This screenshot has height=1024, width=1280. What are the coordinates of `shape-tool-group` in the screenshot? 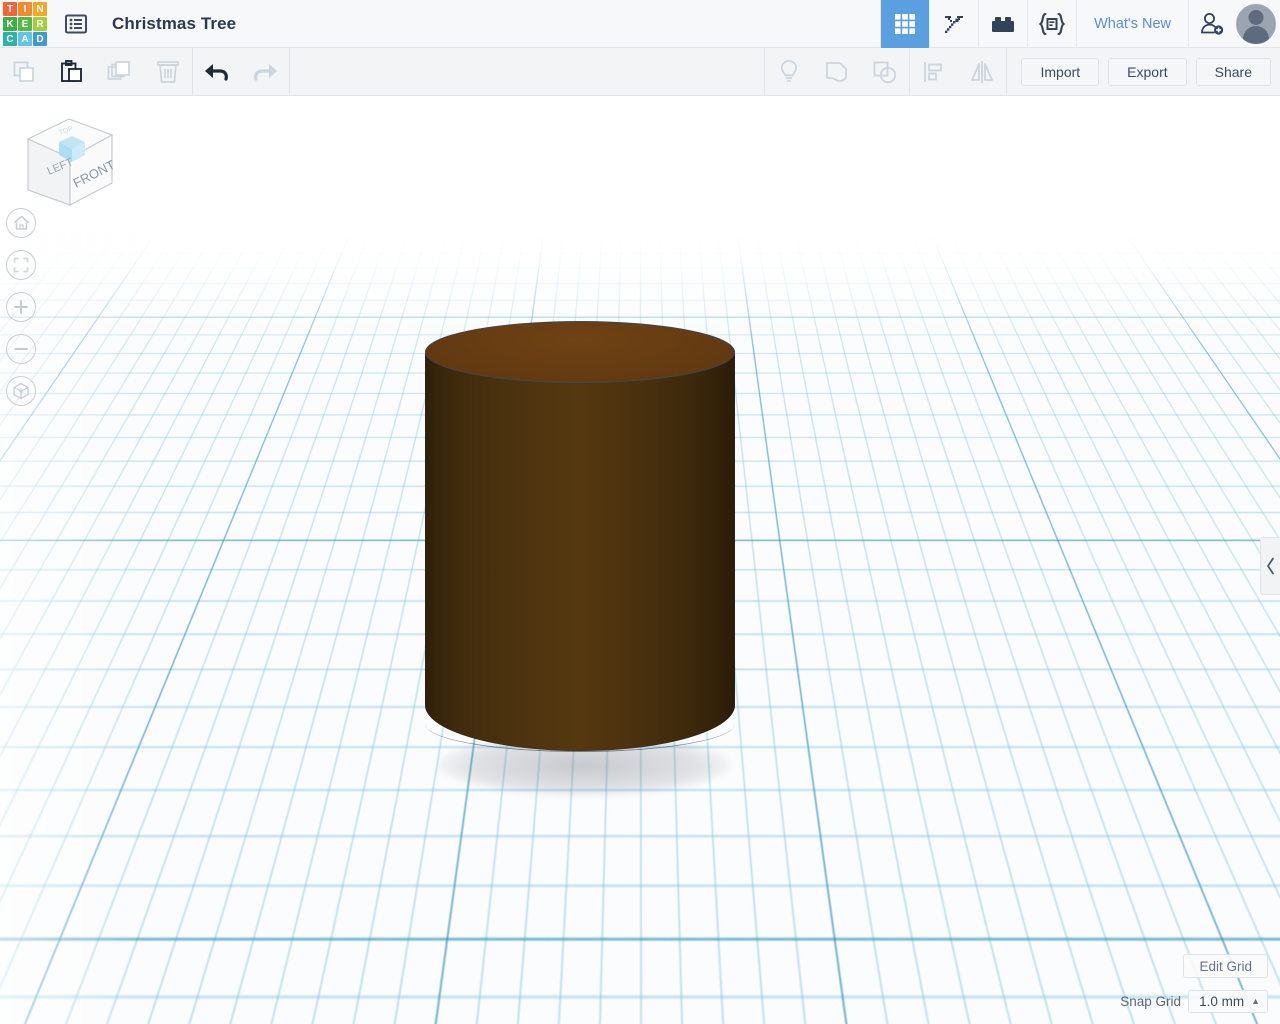 It's located at (837, 72).